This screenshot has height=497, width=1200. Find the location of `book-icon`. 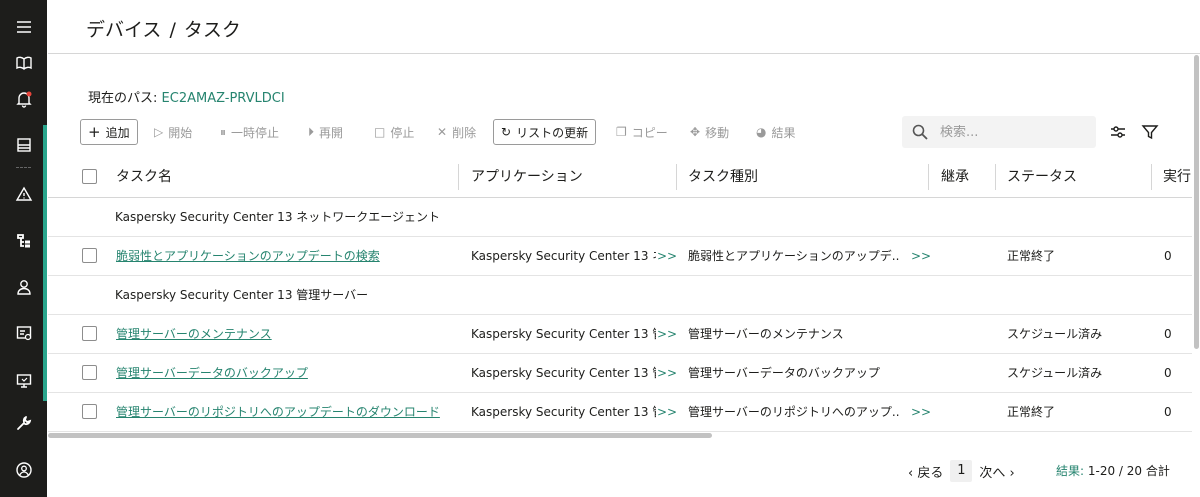

book-icon is located at coordinates (23, 63).